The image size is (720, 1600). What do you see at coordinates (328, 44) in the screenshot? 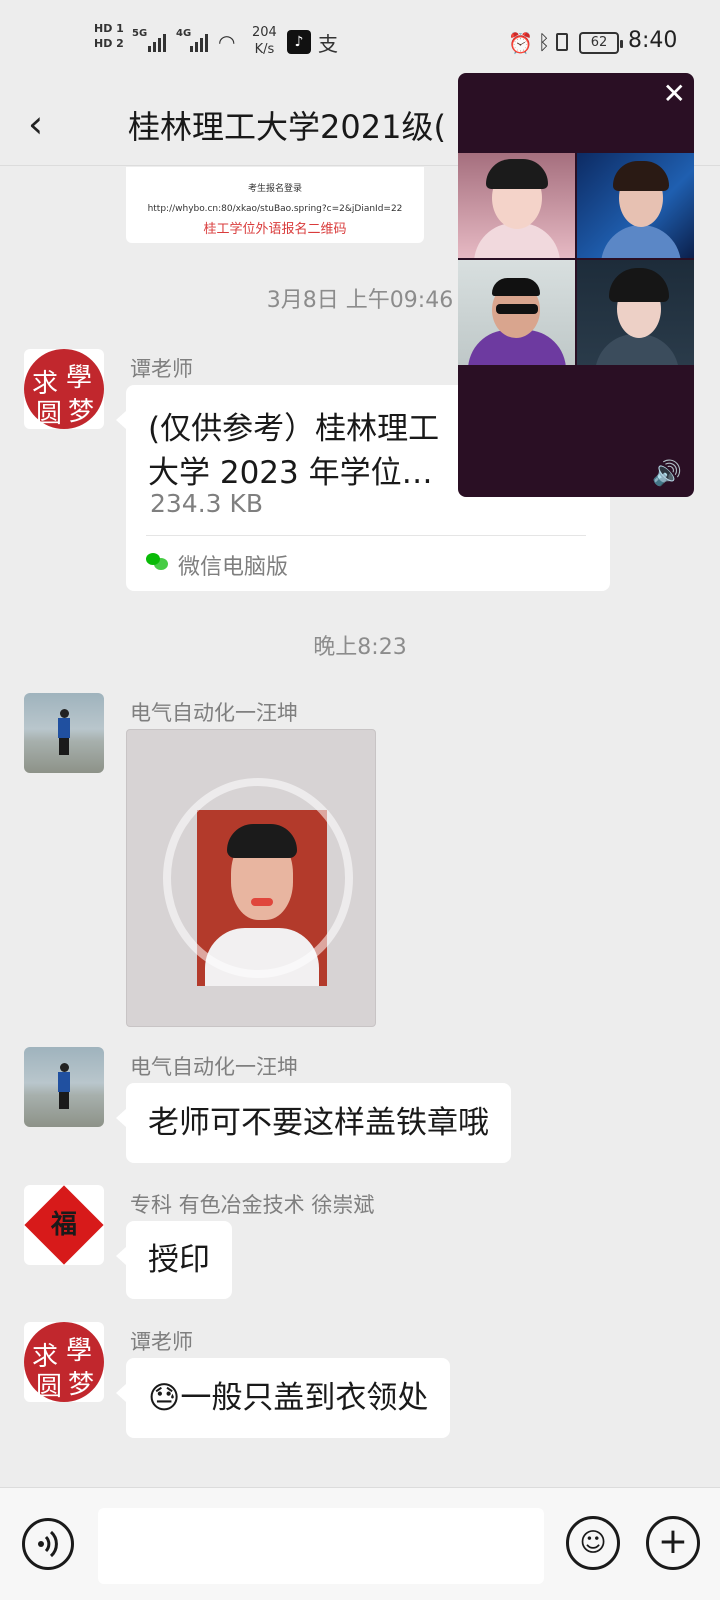
I see `alipay-icon: 支` at bounding box center [328, 44].